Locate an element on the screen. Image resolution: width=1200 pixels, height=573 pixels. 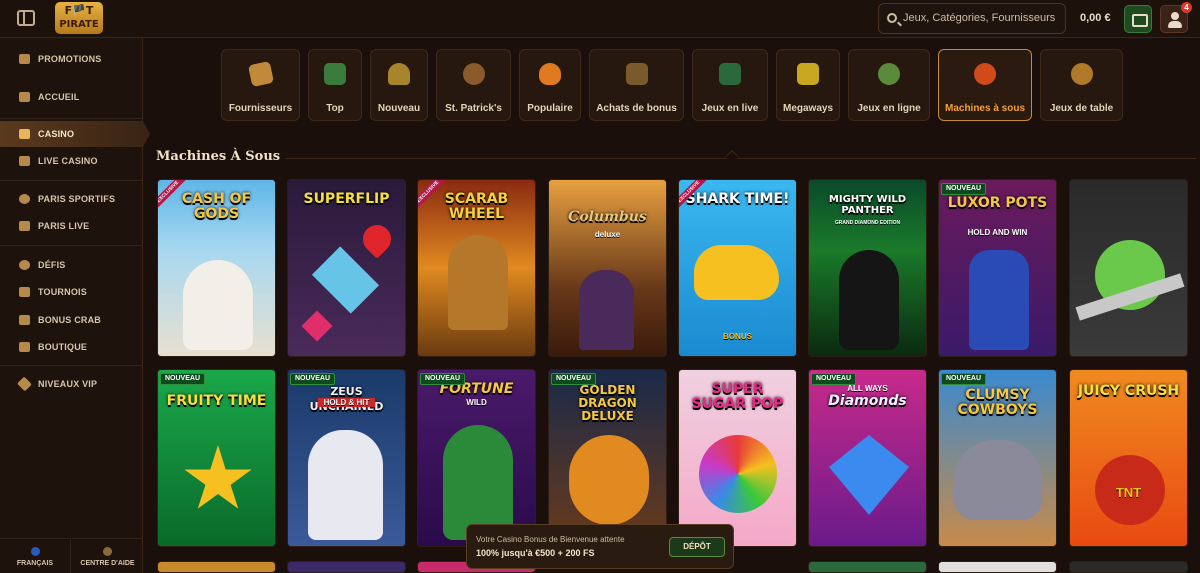
tab-top: Top is located at coordinates (335, 85).